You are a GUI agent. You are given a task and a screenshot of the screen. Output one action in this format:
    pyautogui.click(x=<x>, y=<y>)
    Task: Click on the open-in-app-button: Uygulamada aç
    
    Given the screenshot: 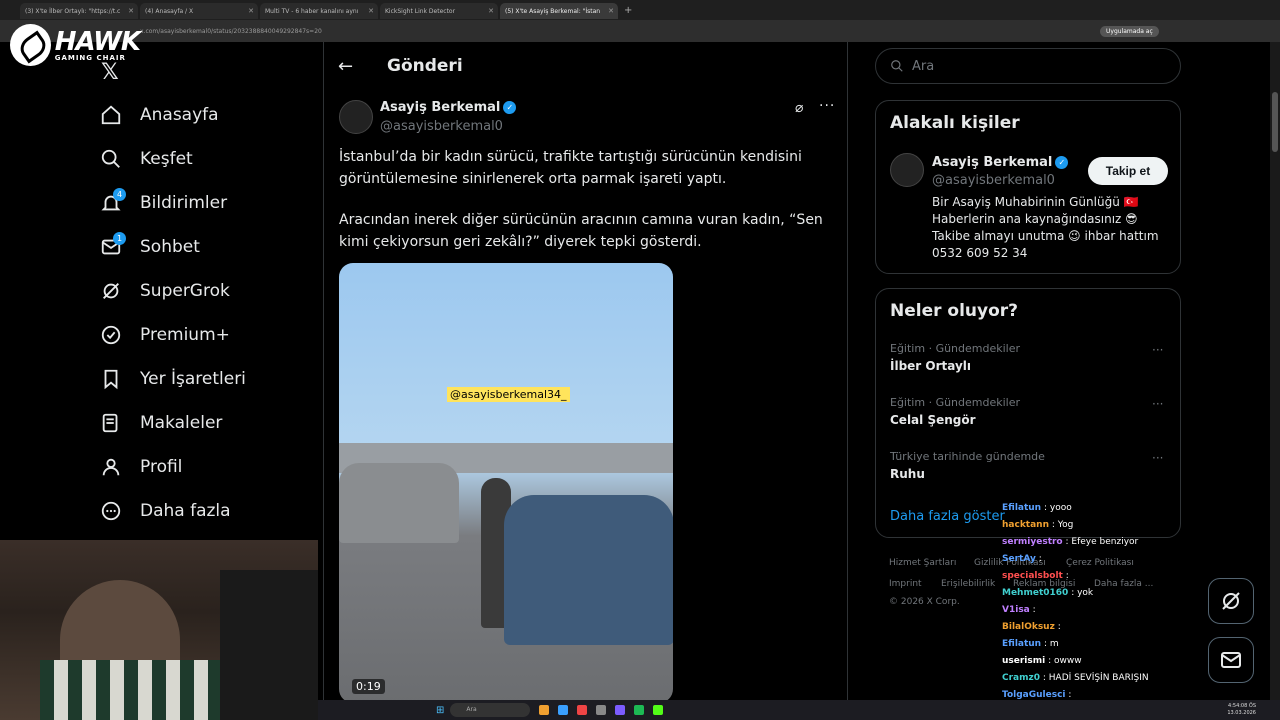 What is the action you would take?
    pyautogui.click(x=1129, y=31)
    